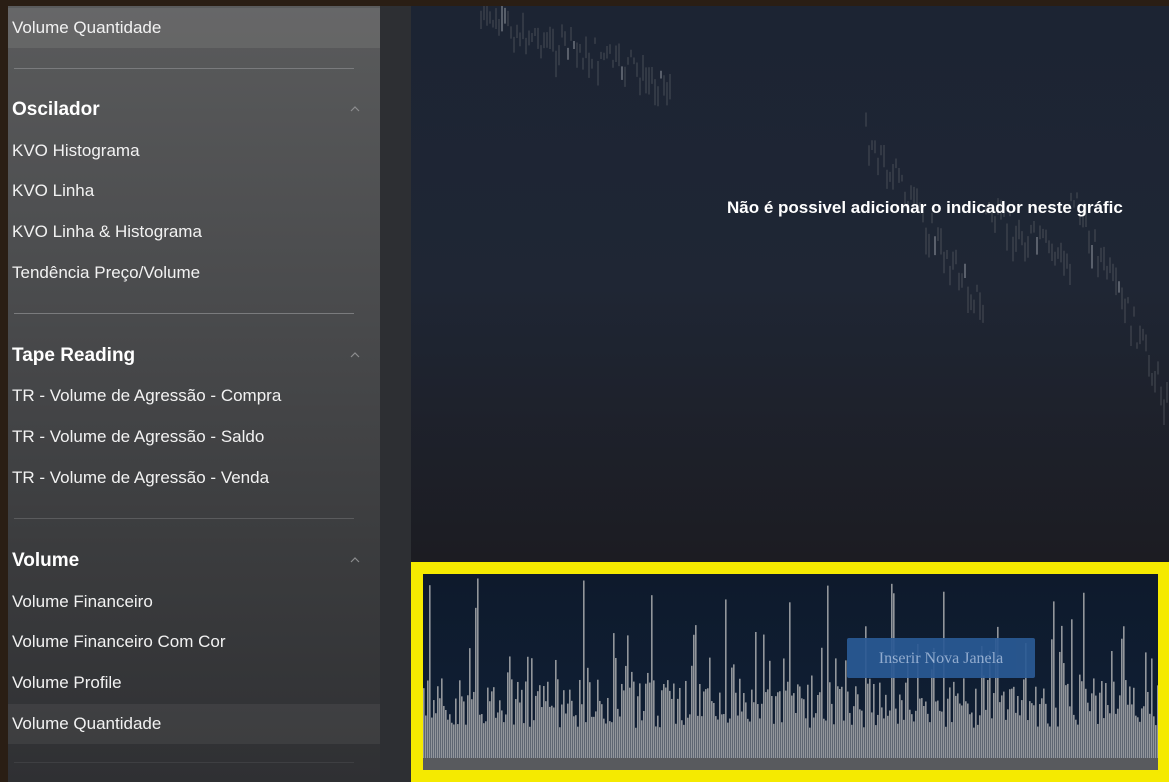 The width and height of the screenshot is (1169, 782). What do you see at coordinates (194, 642) in the screenshot?
I see `sidebar-item-volume-financeiro-com-cor: Volume Financeiro Com Cor` at bounding box center [194, 642].